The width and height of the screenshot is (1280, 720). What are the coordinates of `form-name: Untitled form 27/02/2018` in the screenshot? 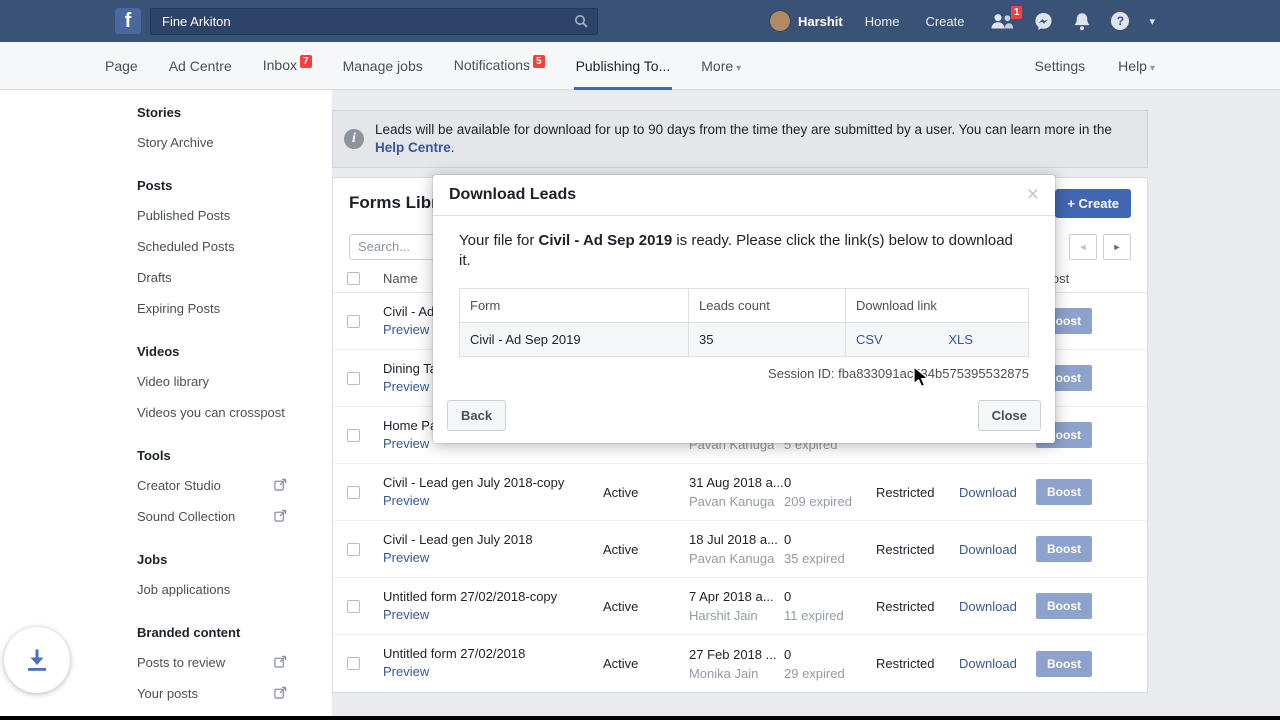 It's located at (454, 653).